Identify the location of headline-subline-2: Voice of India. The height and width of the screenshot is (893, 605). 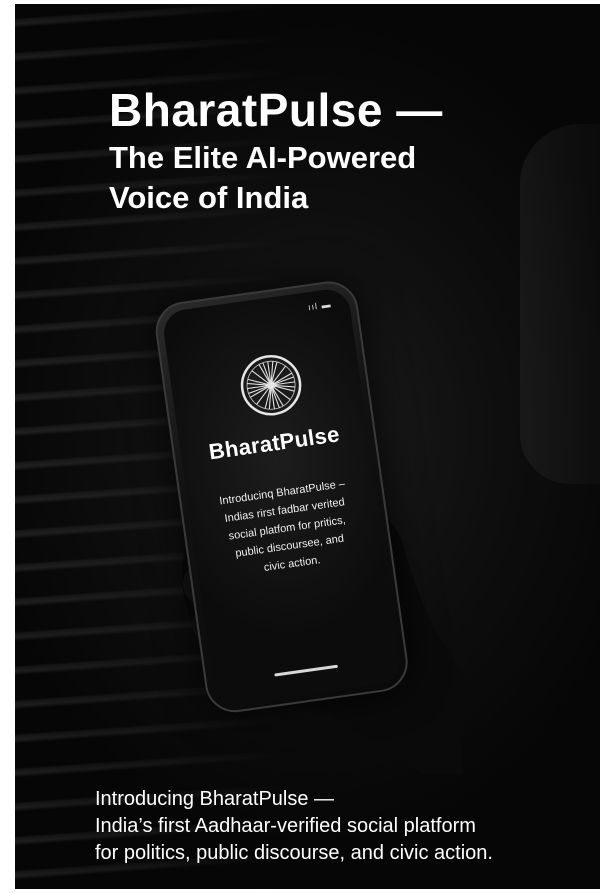
(209, 197).